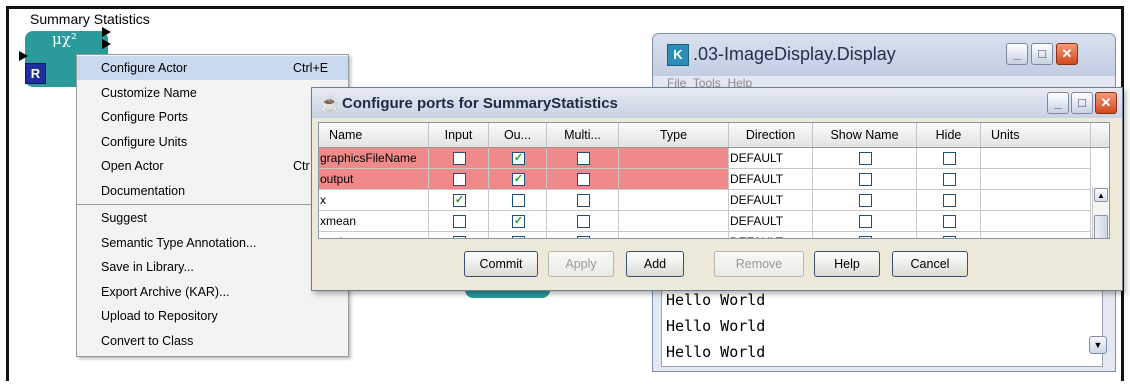  I want to click on menu-item-configure-ports: Configure Ports, so click(212, 117).